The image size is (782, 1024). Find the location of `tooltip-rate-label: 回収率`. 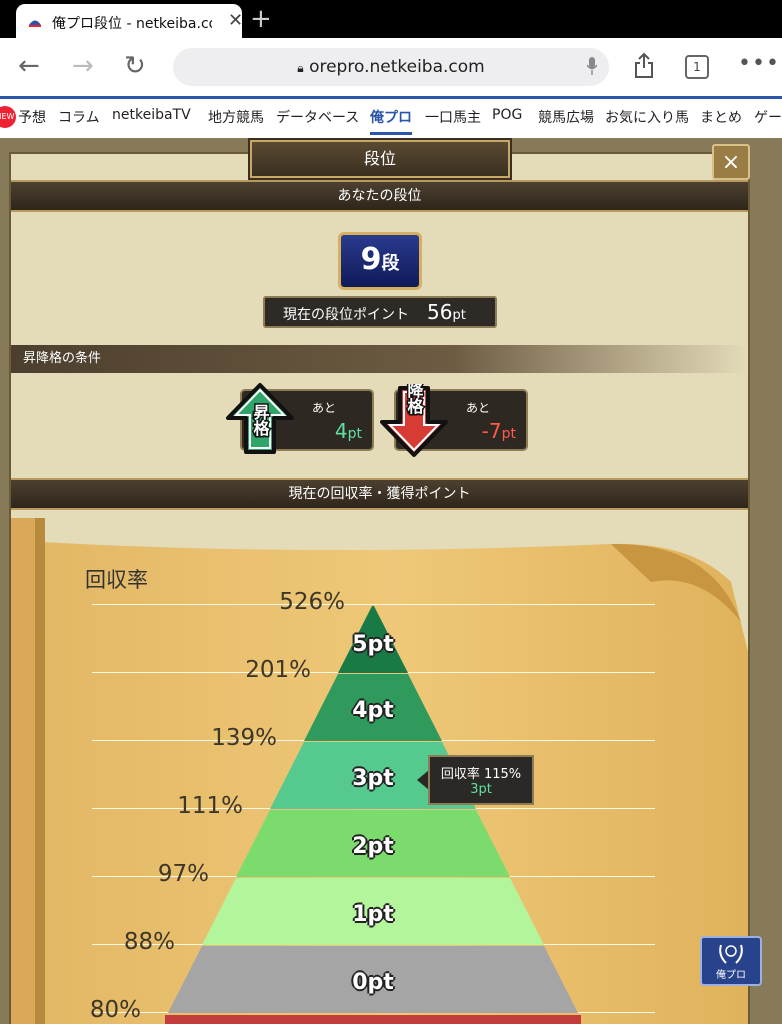

tooltip-rate-label: 回収率 is located at coordinates (460, 774).